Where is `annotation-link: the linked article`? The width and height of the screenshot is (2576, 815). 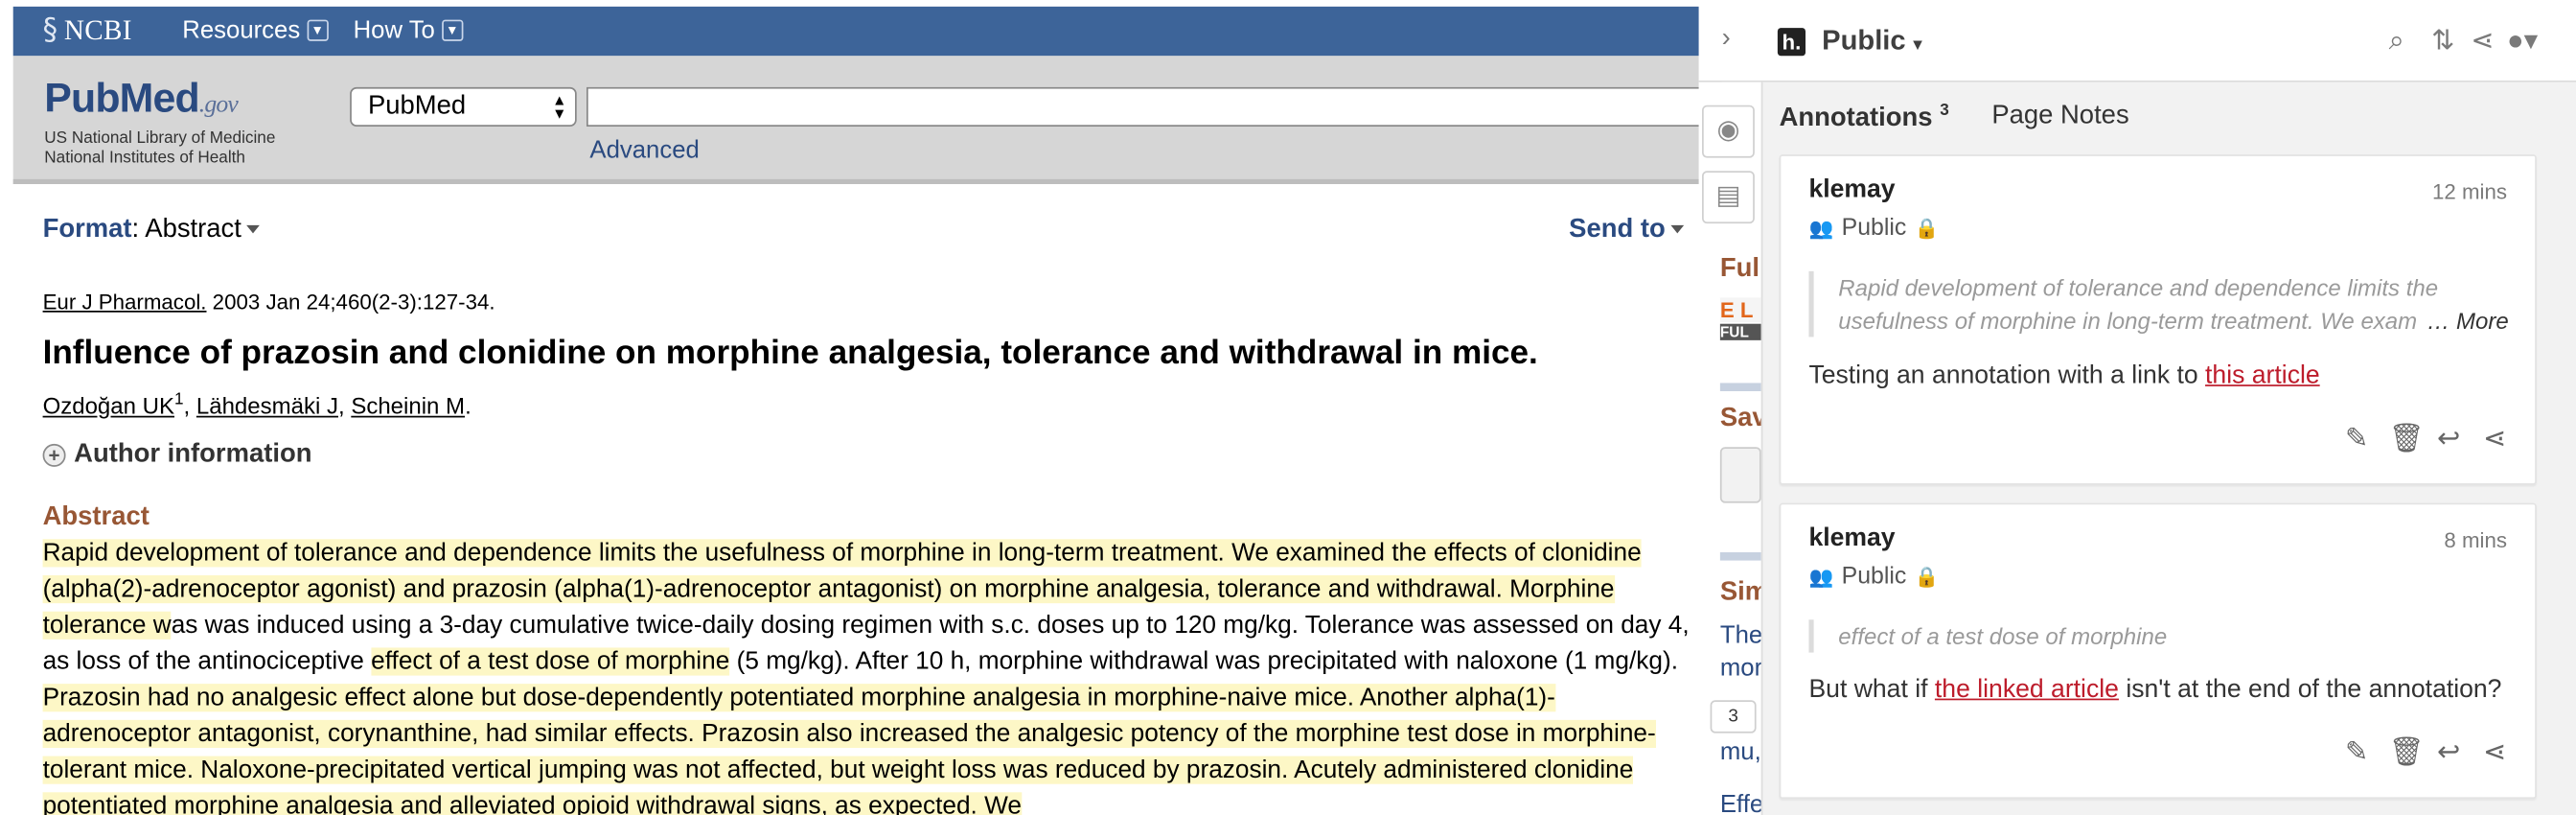 annotation-link: the linked article is located at coordinates (2027, 690).